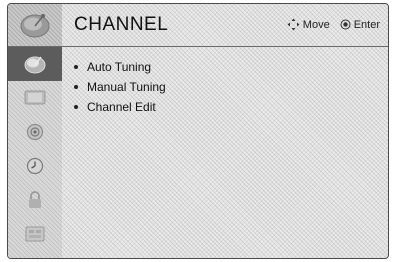 This screenshot has height=262, width=396. I want to click on menu-item-auto-tuning: Auto Tuning, so click(120, 67).